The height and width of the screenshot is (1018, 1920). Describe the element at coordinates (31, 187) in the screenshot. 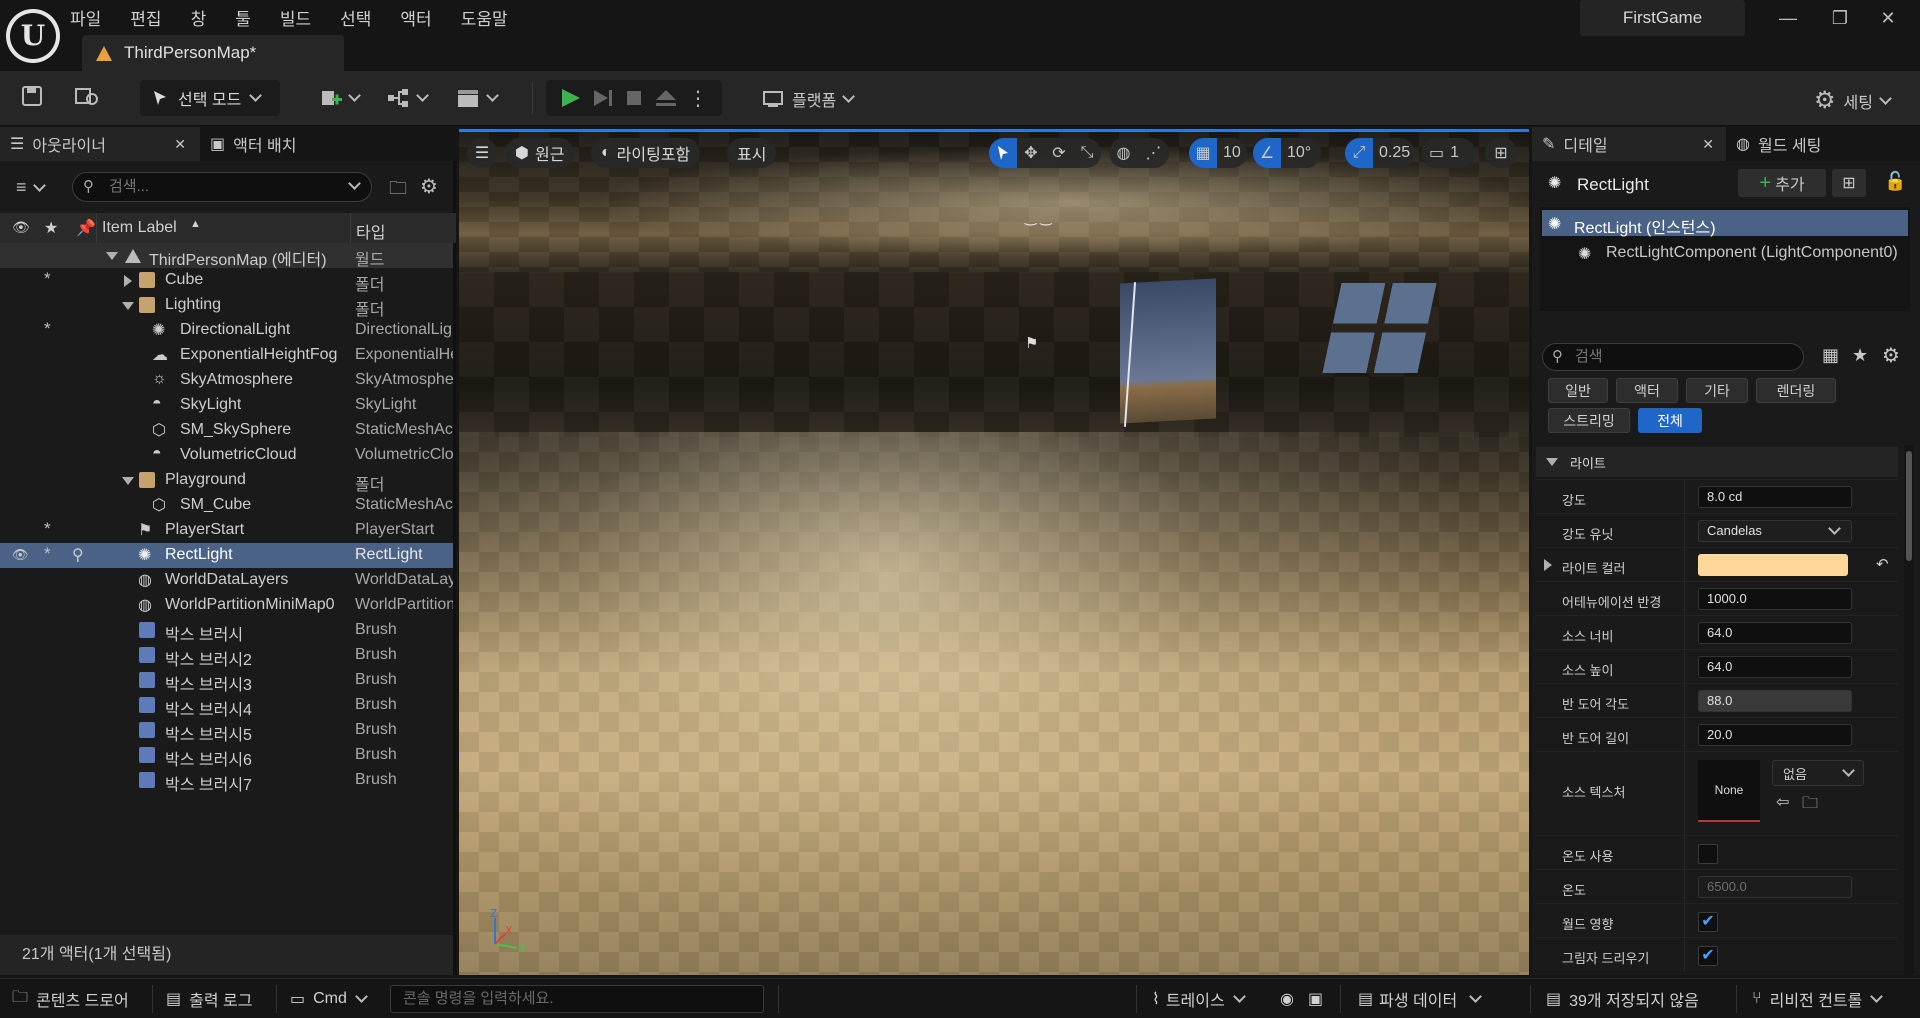

I see `filter-button: ≡` at that location.